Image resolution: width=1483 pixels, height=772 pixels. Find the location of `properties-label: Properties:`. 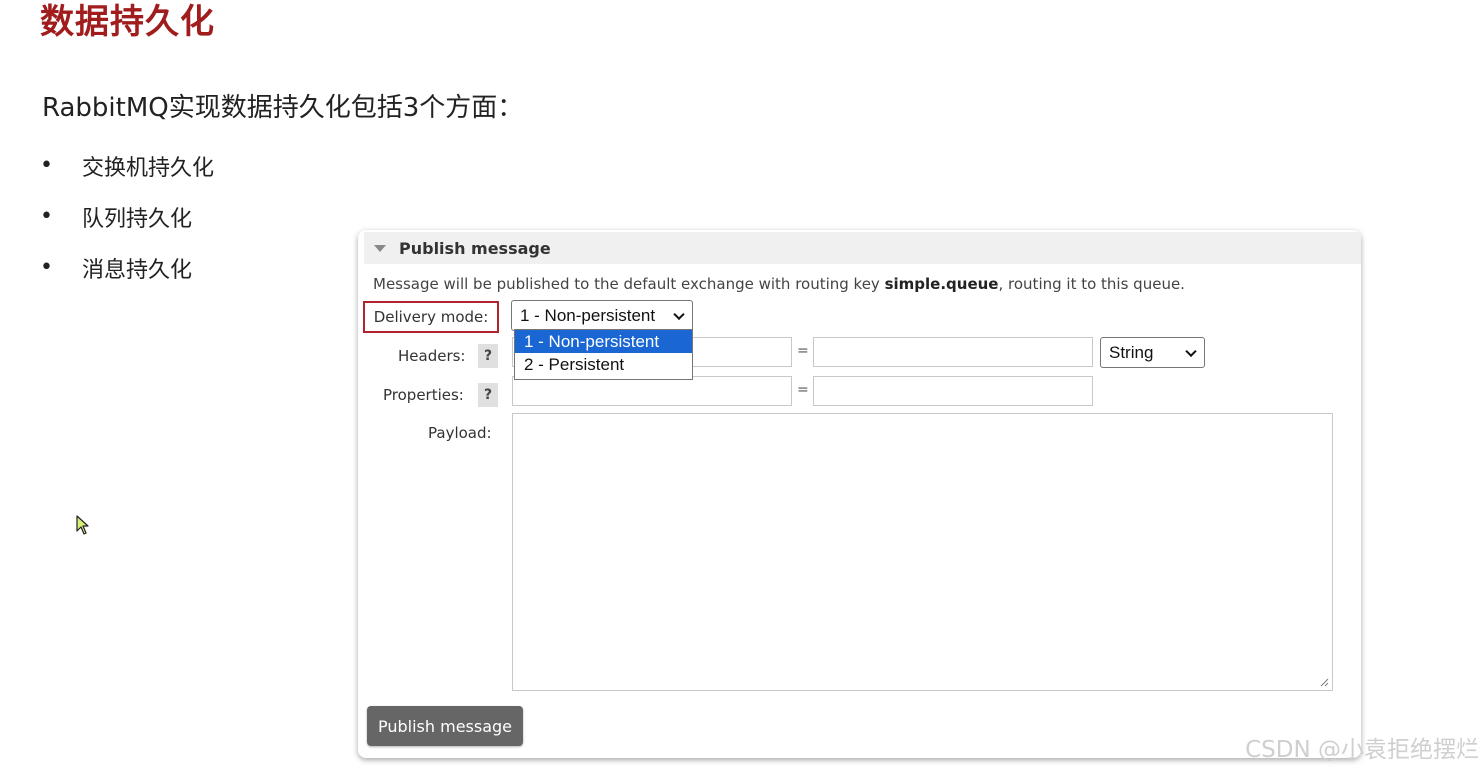

properties-label: Properties: is located at coordinates (423, 395).